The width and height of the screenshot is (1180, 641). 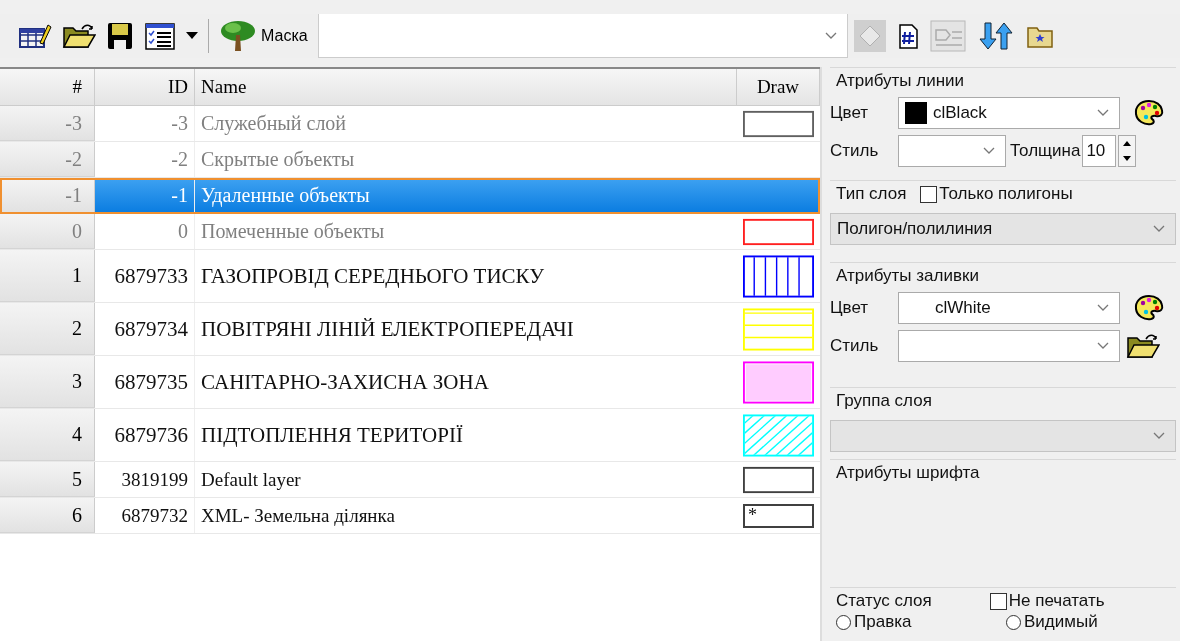 What do you see at coordinates (145, 329) in the screenshot?
I see `table-cell: 6879734` at bounding box center [145, 329].